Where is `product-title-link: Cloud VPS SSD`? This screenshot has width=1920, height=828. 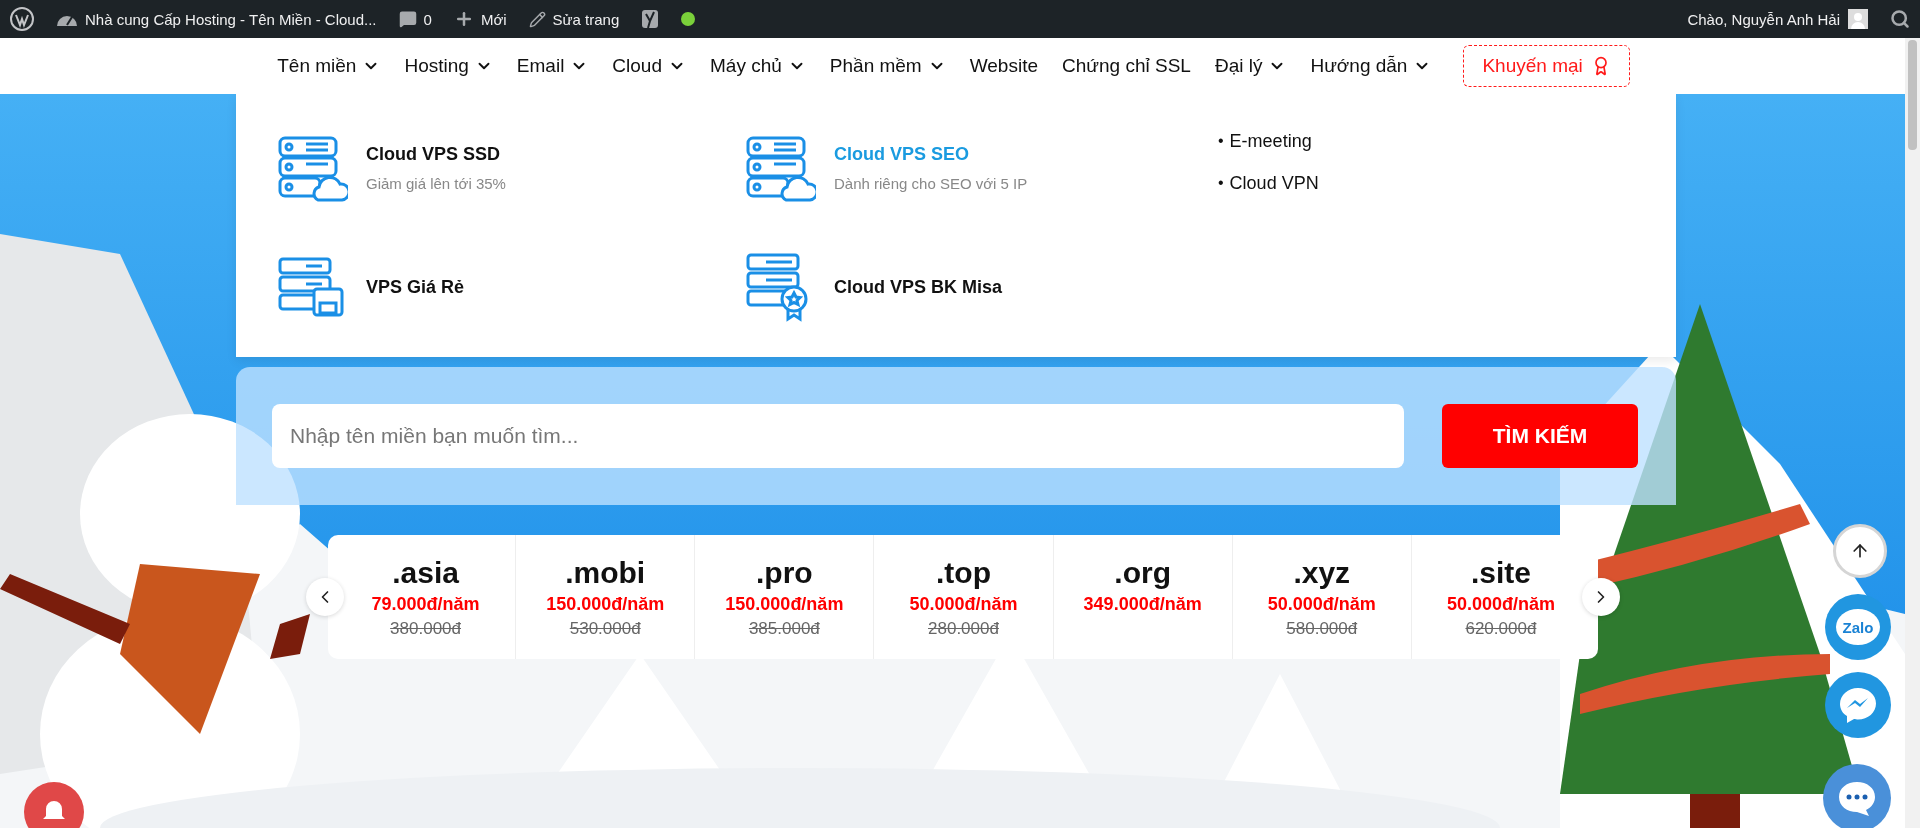
product-title-link: Cloud VPS SSD is located at coordinates (436, 154).